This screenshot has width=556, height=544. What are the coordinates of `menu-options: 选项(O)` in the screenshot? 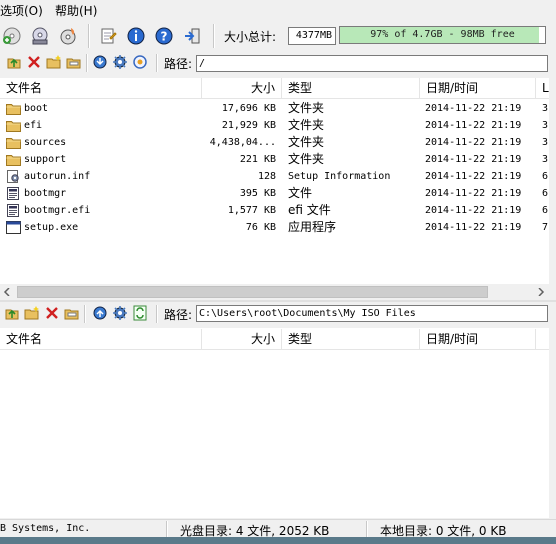 It's located at (21, 10).